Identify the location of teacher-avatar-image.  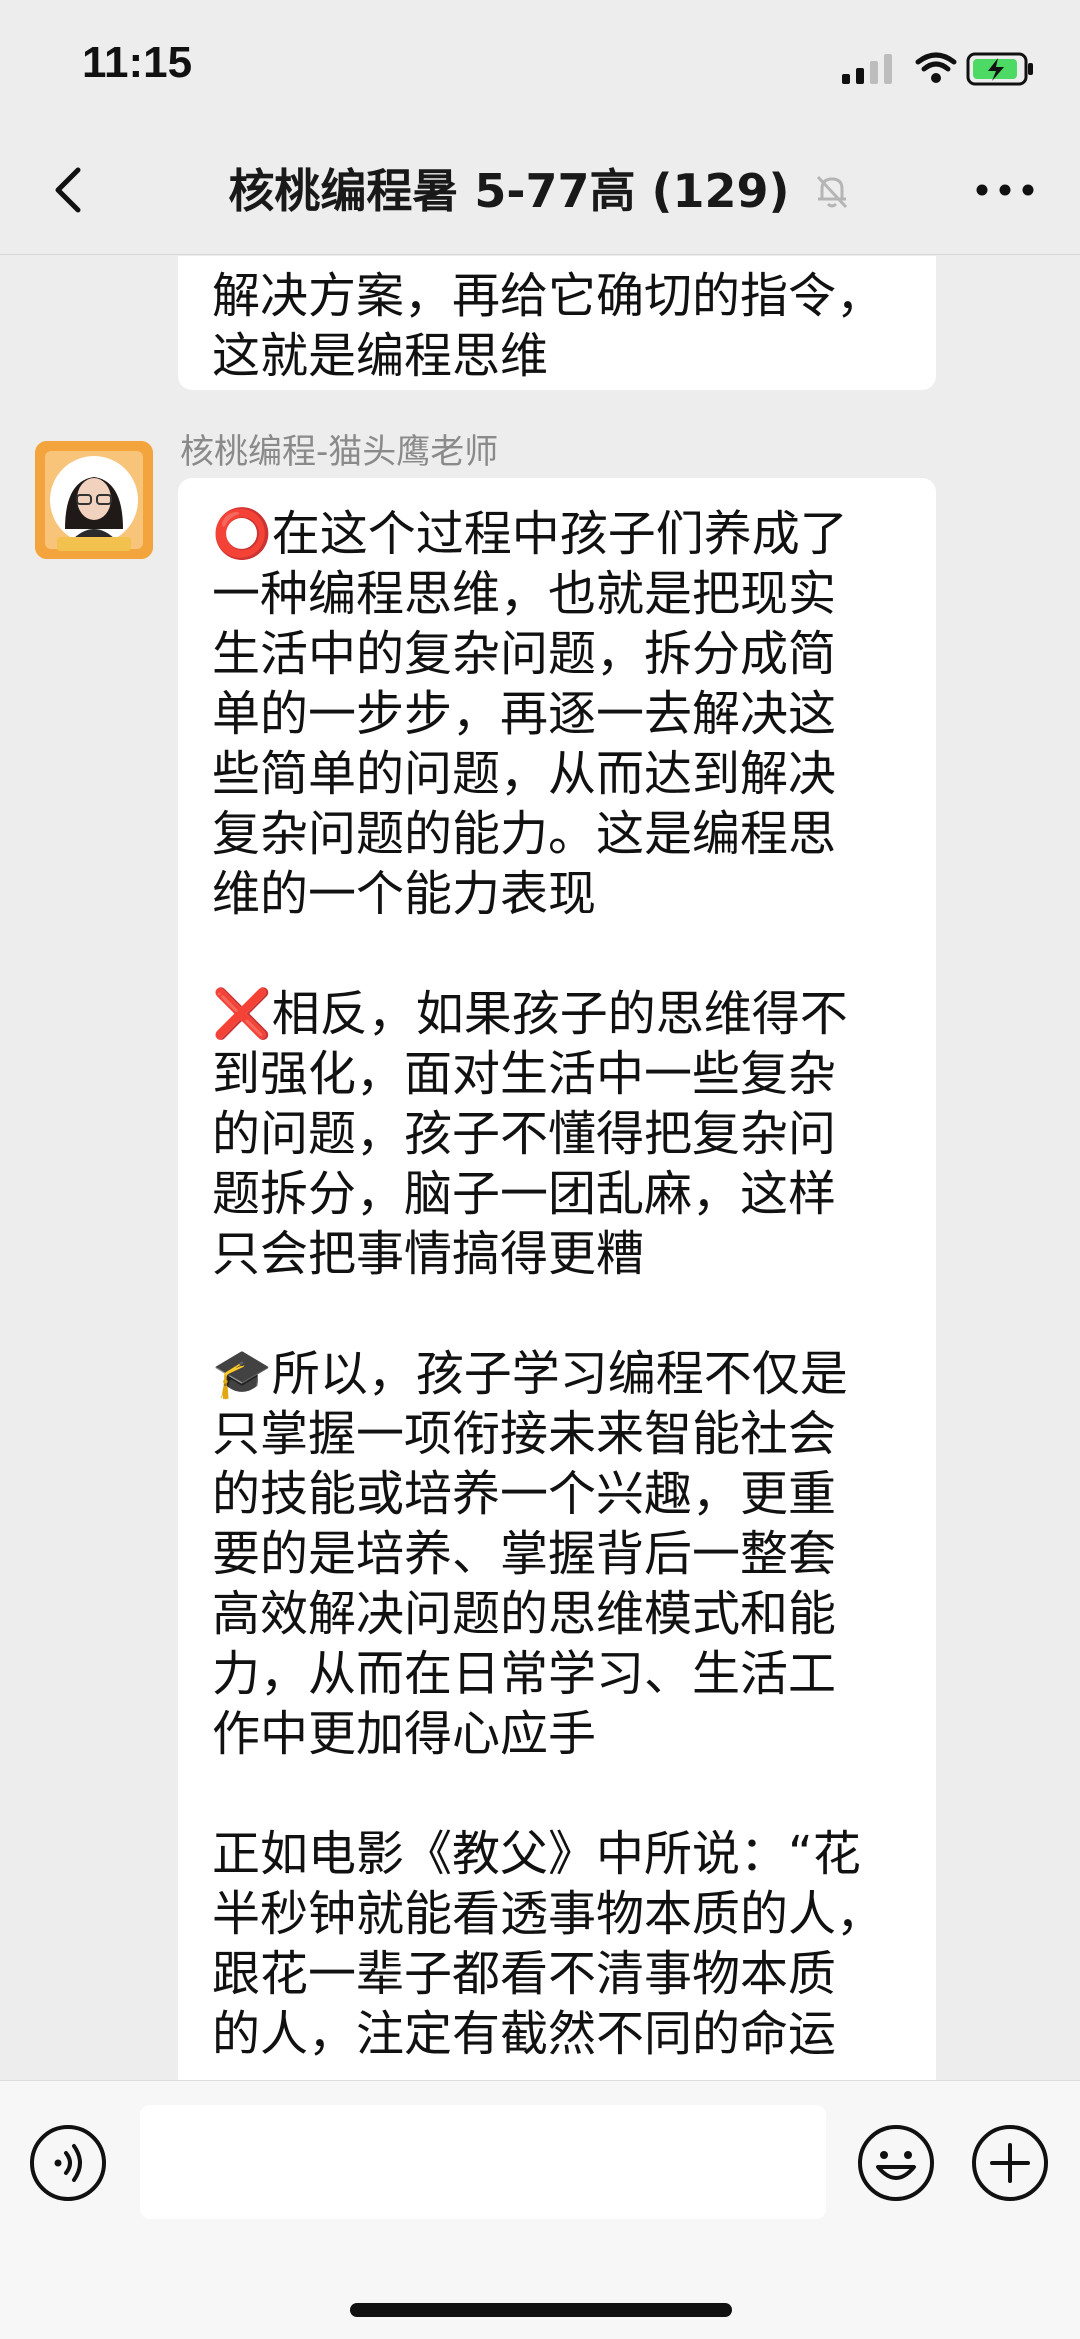
(94, 500).